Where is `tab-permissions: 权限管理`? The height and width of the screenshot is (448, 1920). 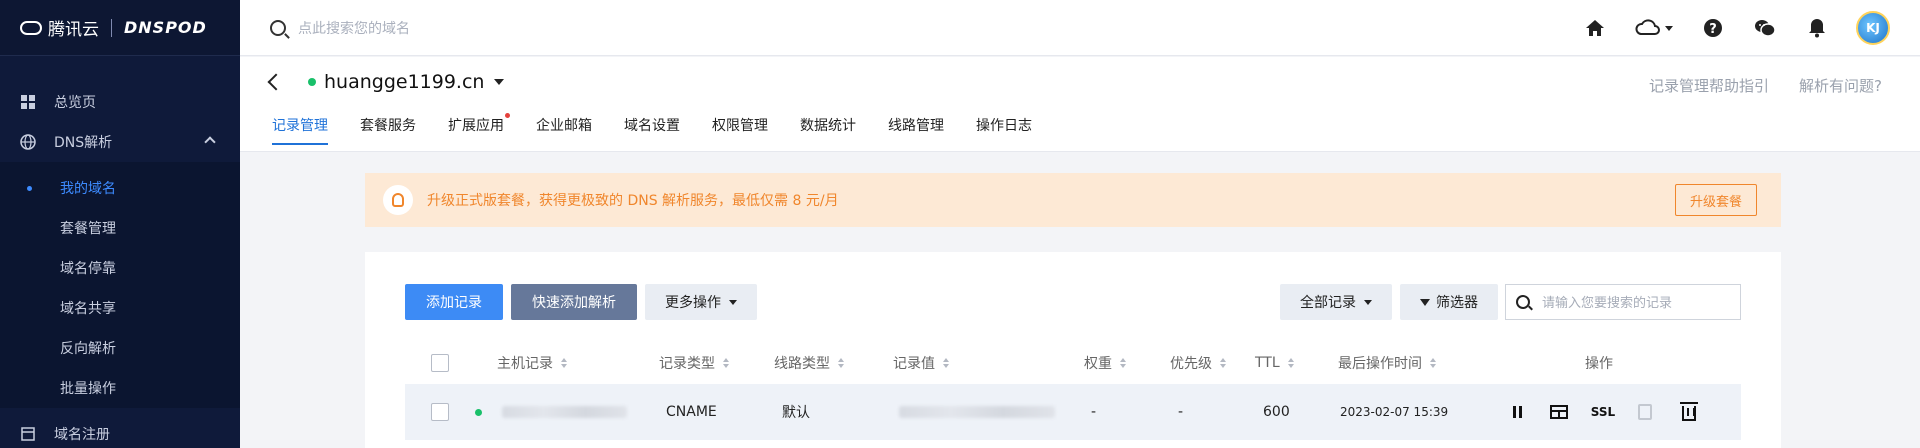 tab-permissions: 权限管理 is located at coordinates (740, 130).